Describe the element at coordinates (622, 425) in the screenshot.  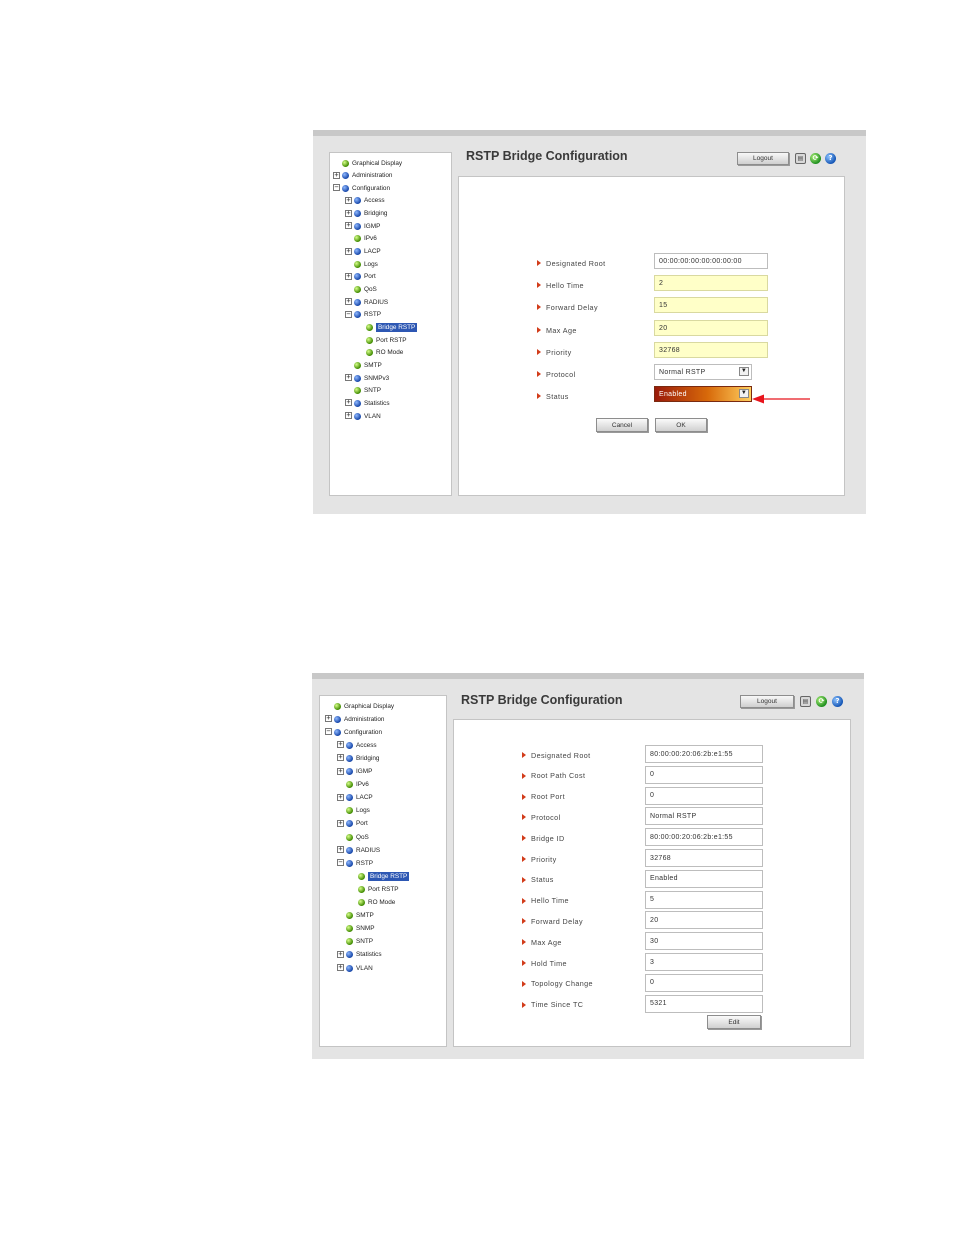
I see `cancel-button: Cancel` at that location.